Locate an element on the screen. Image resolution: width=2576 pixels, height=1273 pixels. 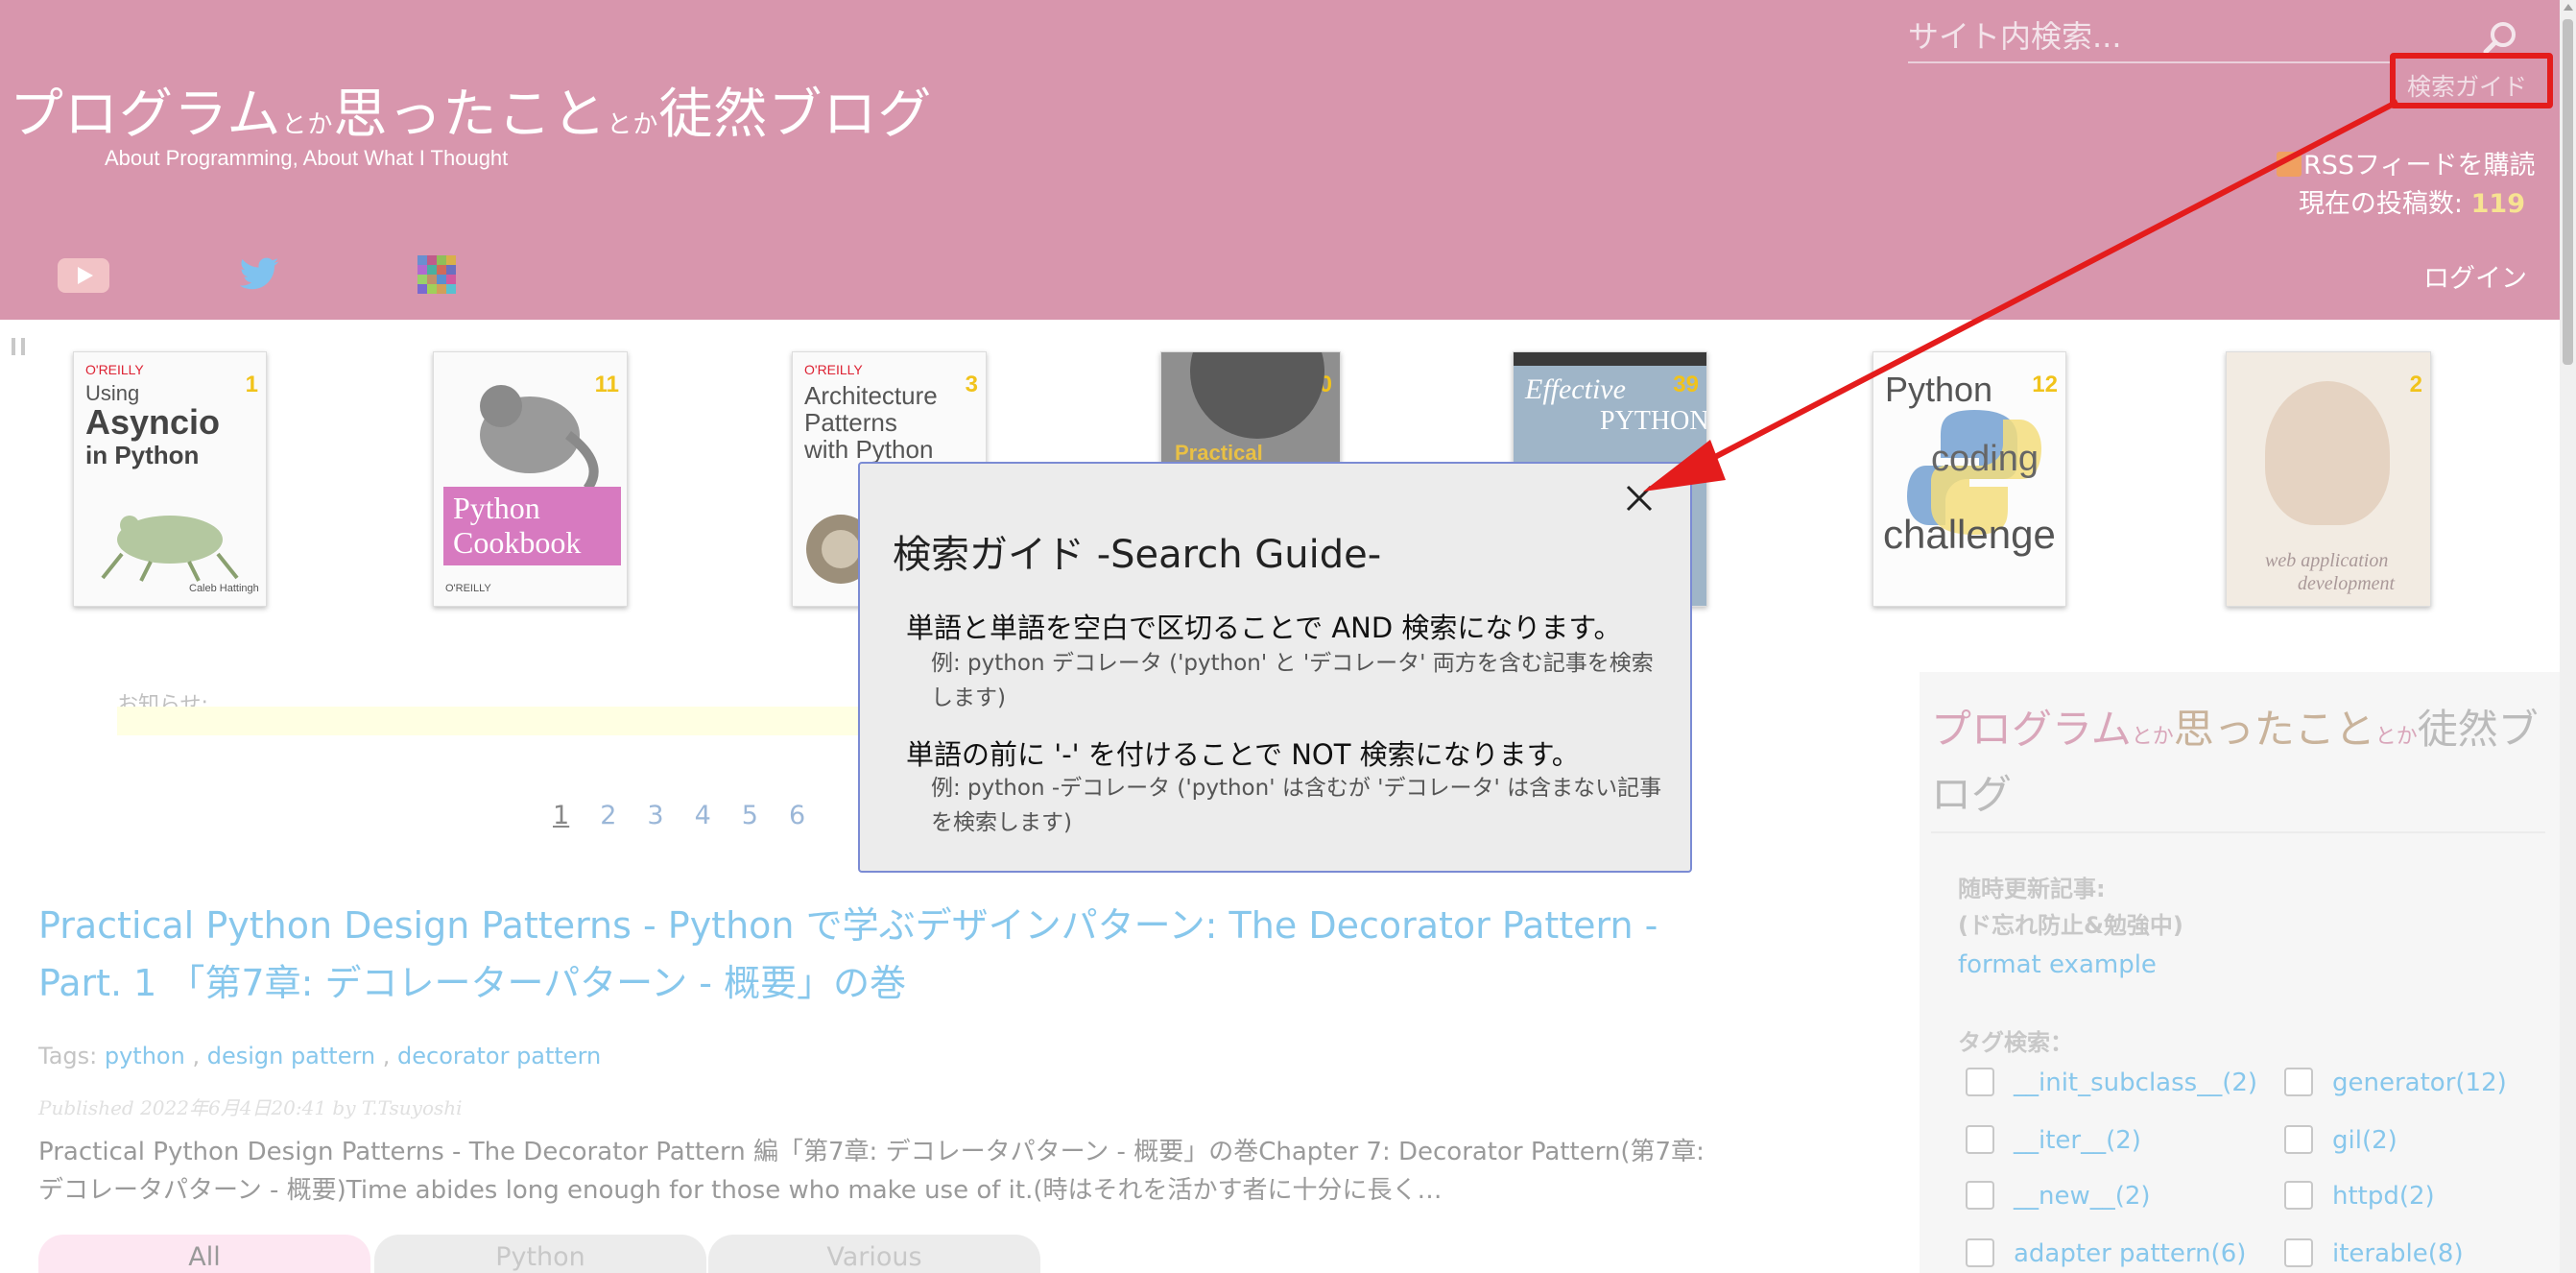
tab-python: Python is located at coordinates (540, 1254).